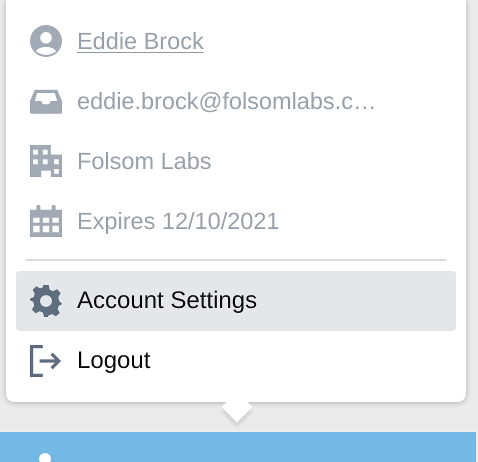  What do you see at coordinates (144, 161) in the screenshot?
I see `profile-info-text: Folsom Labs` at bounding box center [144, 161].